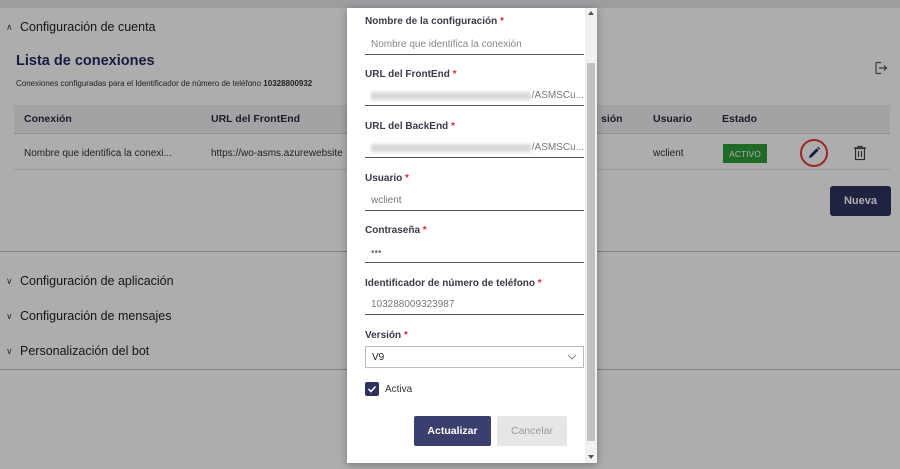  I want to click on name-label: Nombre de la configuración *, so click(434, 21).